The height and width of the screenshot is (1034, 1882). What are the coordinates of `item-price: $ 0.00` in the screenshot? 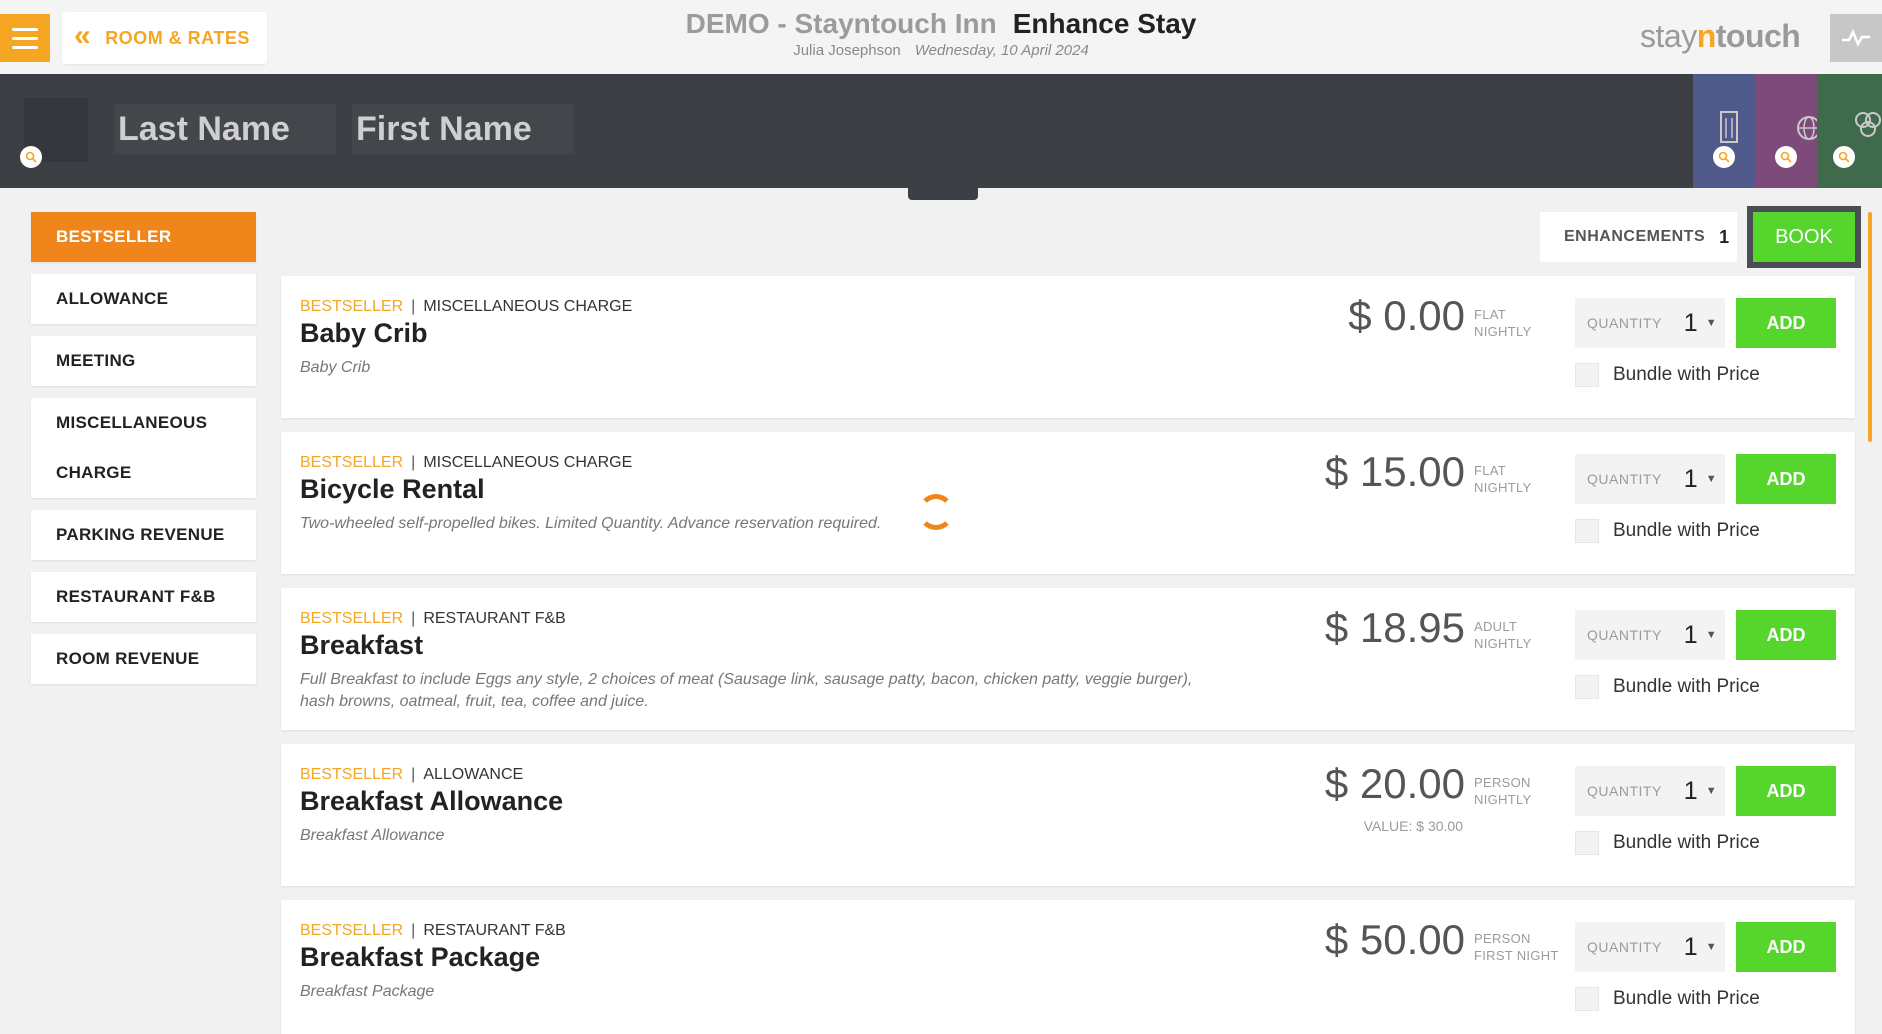 It's located at (1406, 315).